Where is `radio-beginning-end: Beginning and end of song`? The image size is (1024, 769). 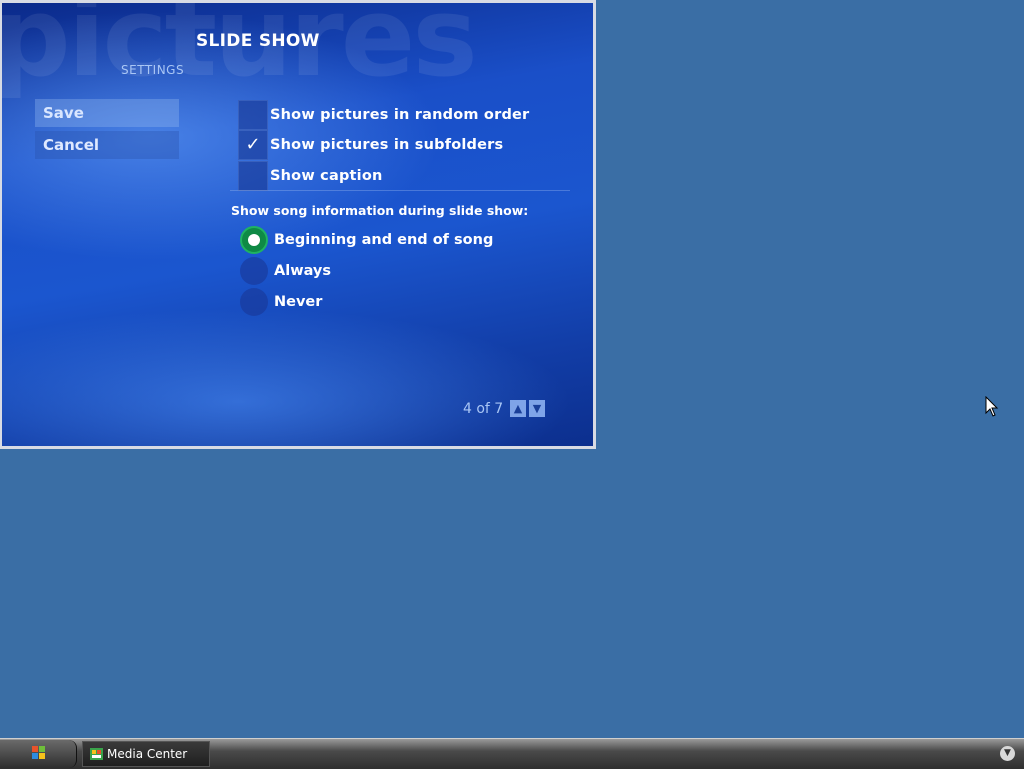 radio-beginning-end: Beginning and end of song is located at coordinates (405, 240).